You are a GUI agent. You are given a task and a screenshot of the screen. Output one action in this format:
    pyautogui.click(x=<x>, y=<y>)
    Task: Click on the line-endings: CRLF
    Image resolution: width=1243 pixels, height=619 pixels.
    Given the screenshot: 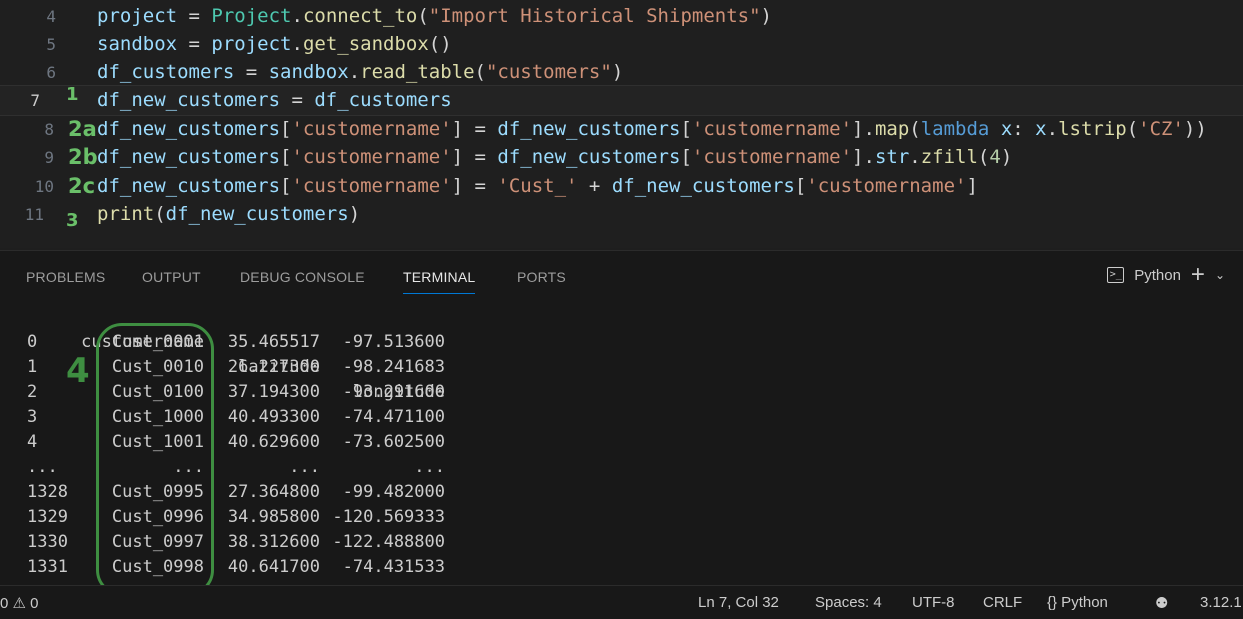 What is the action you would take?
    pyautogui.click(x=1002, y=602)
    